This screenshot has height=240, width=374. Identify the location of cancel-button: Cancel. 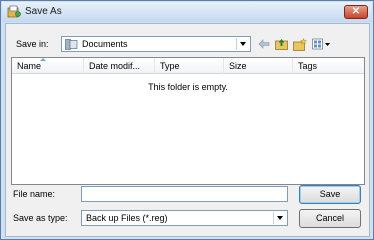
(330, 218).